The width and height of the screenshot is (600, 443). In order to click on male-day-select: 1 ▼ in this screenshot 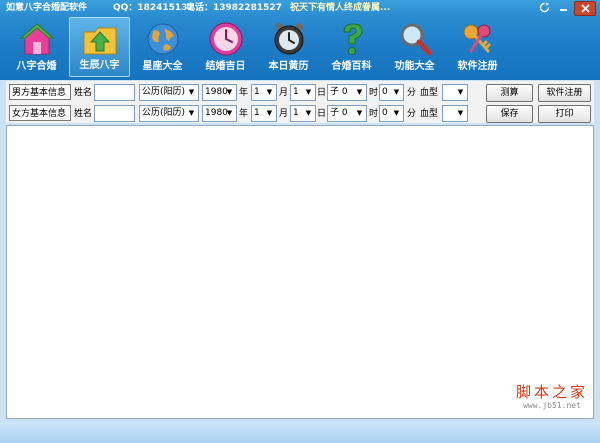, I will do `click(303, 92)`.